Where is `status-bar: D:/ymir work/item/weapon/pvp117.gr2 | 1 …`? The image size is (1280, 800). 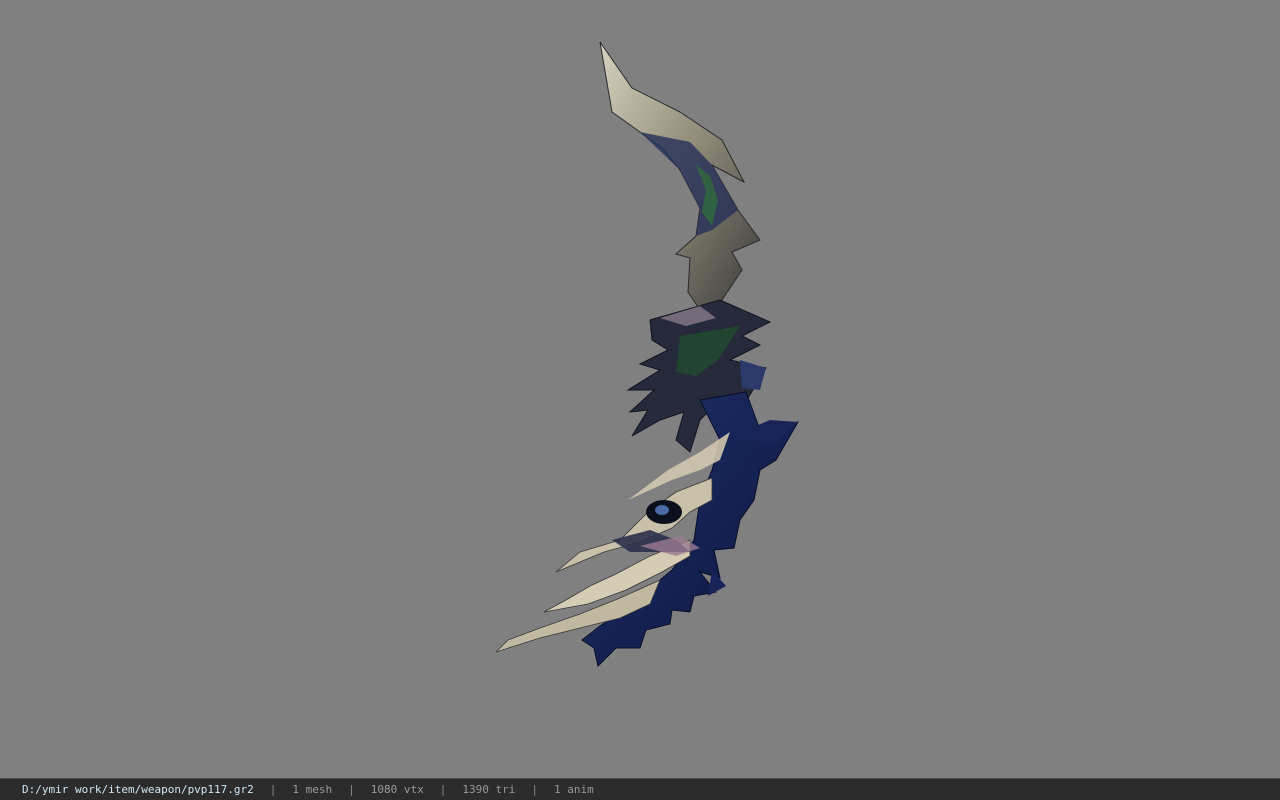 status-bar: D:/ymir work/item/weapon/pvp117.gr2 | 1 … is located at coordinates (640, 789).